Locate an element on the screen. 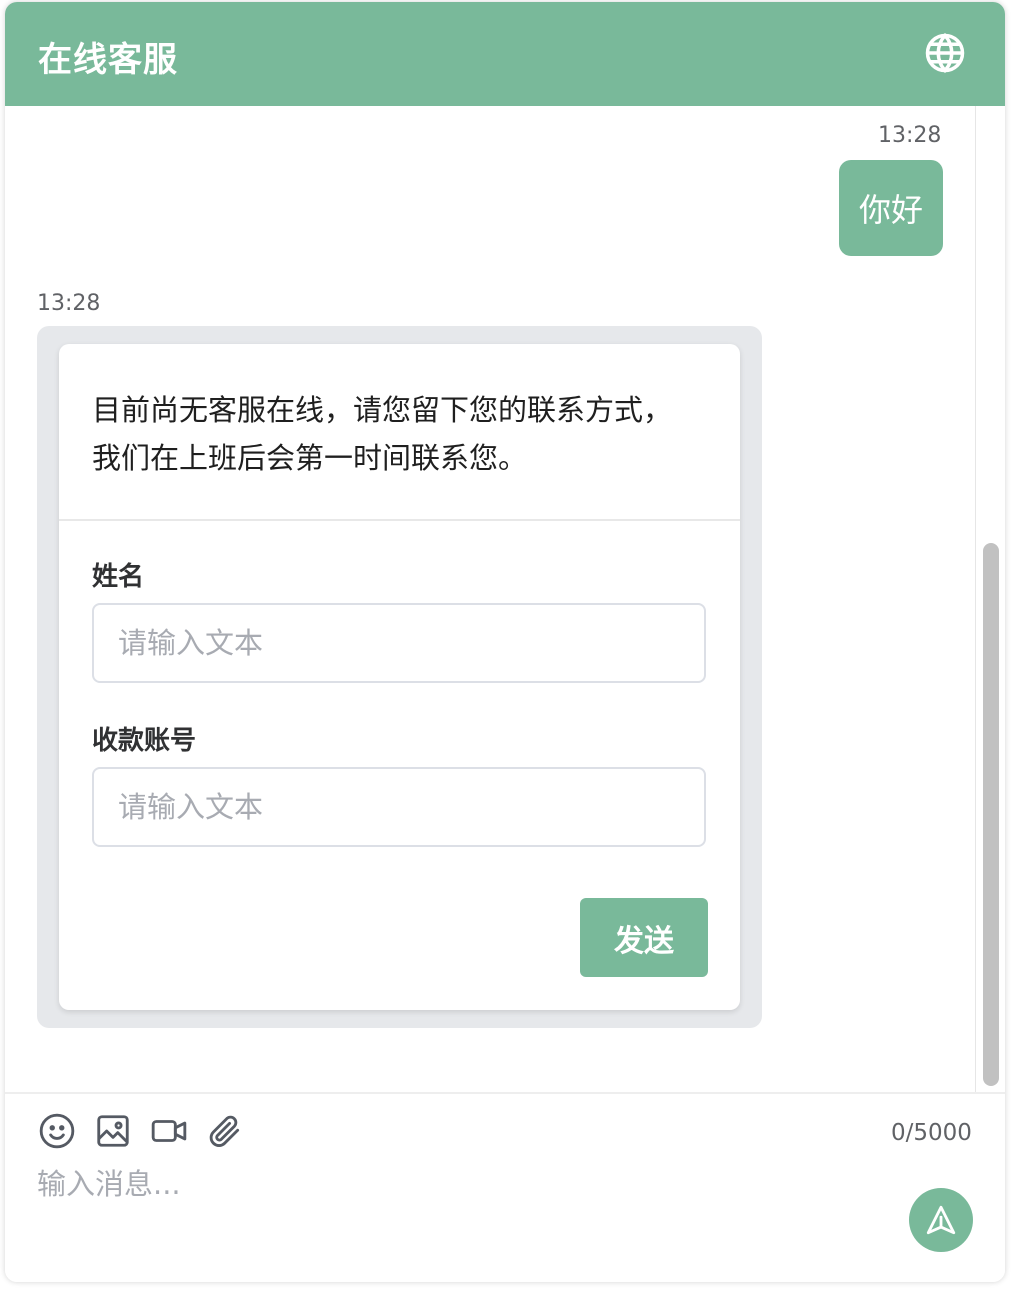 The width and height of the screenshot is (1012, 1290). name-input is located at coordinates (399, 643).